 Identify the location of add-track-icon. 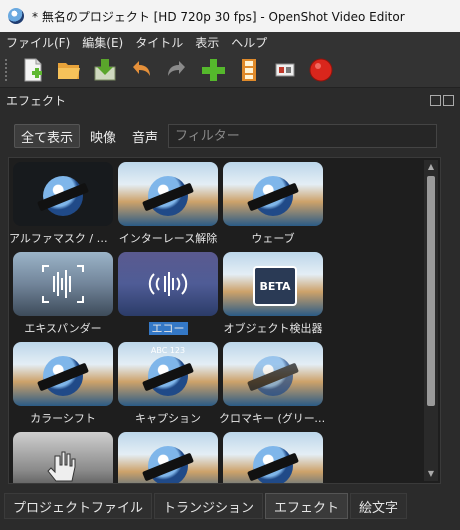
(213, 69).